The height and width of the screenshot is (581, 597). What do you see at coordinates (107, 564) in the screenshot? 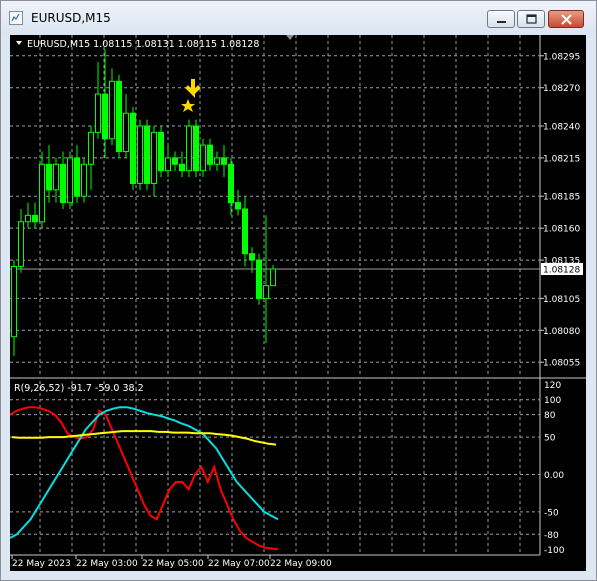
I see `time-axis-label: 22 May 03:00` at bounding box center [107, 564].